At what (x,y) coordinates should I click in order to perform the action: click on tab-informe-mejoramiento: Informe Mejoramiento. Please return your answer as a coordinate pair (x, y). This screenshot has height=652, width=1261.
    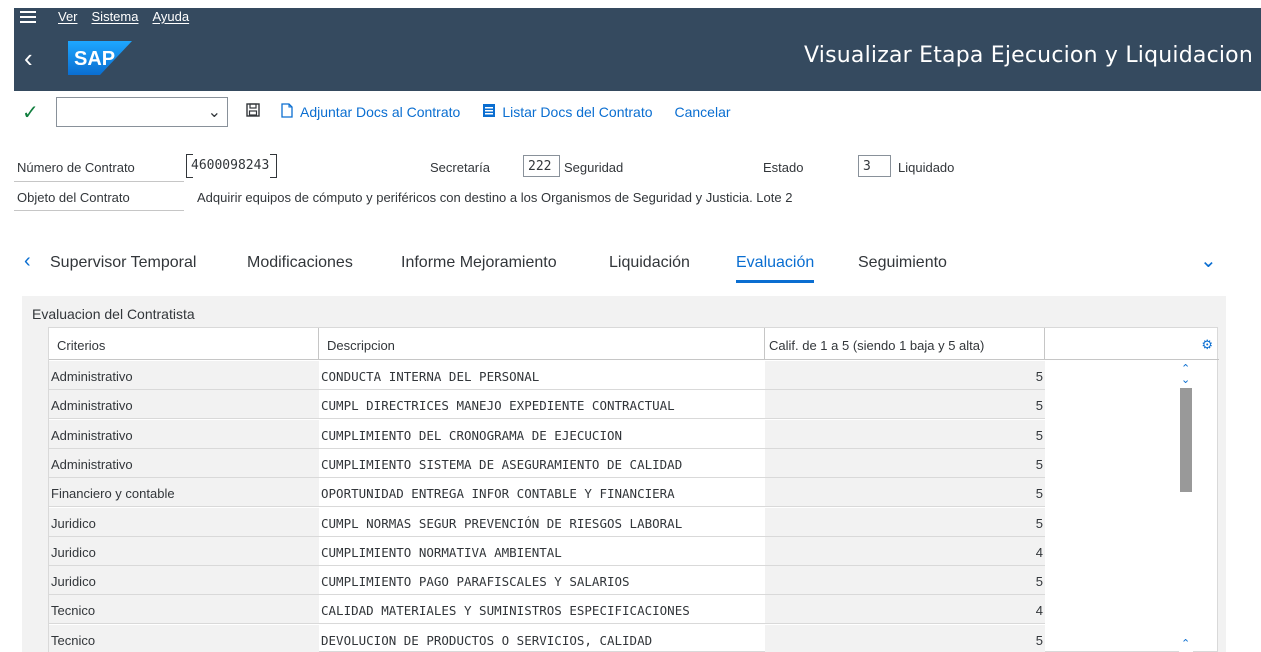
    Looking at the image, I should click on (479, 263).